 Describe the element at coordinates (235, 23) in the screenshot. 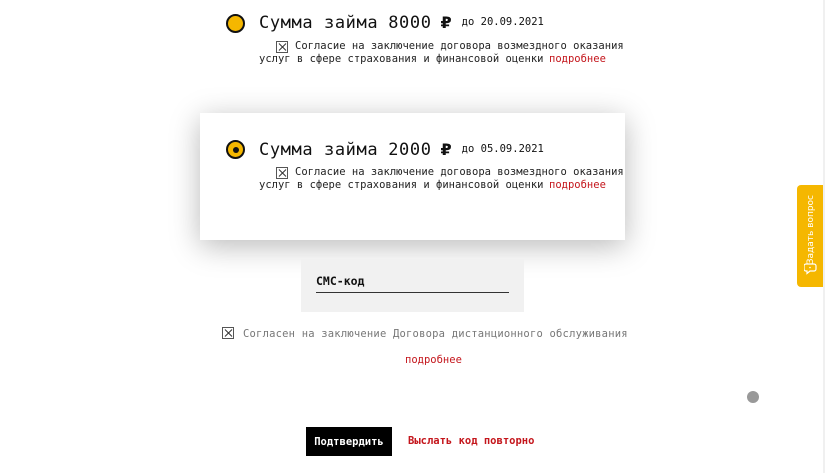

I see `offer-radio-unselected` at that location.